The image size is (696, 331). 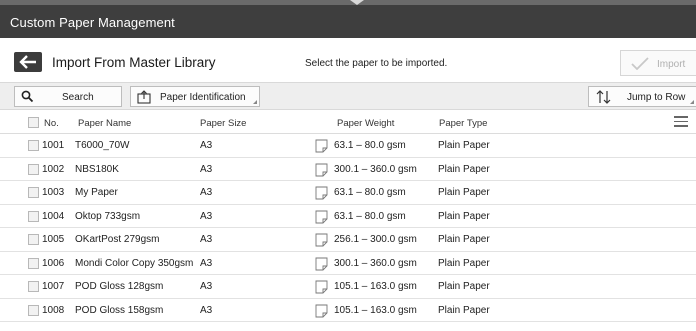 What do you see at coordinates (134, 62) in the screenshot?
I see `page-title: Import From Master Library` at bounding box center [134, 62].